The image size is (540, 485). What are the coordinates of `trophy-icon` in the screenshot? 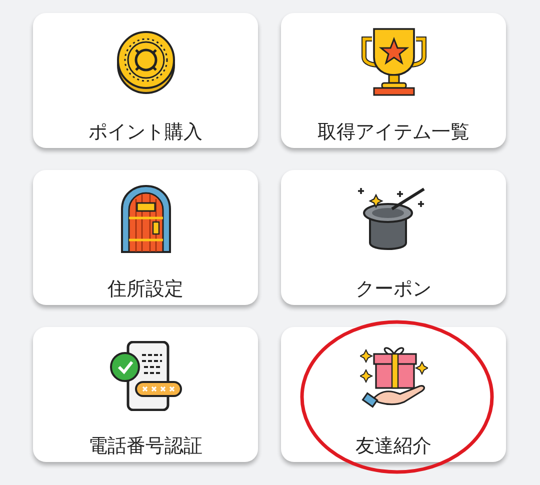 It's located at (394, 62).